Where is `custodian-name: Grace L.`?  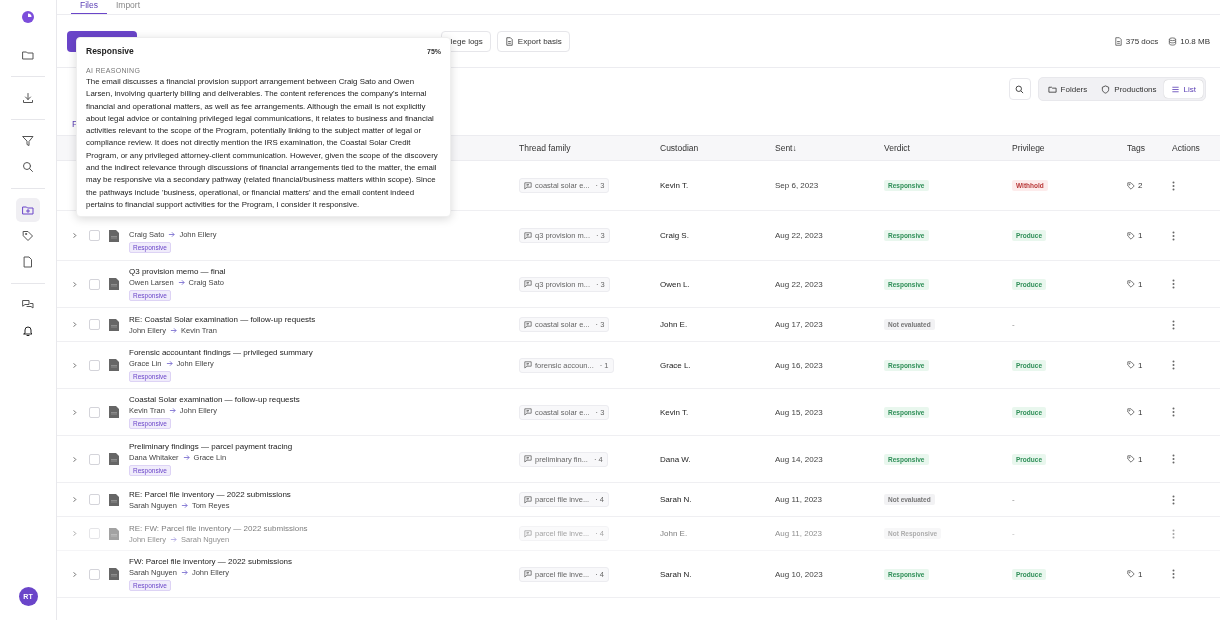 custodian-name: Grace L. is located at coordinates (675, 365).